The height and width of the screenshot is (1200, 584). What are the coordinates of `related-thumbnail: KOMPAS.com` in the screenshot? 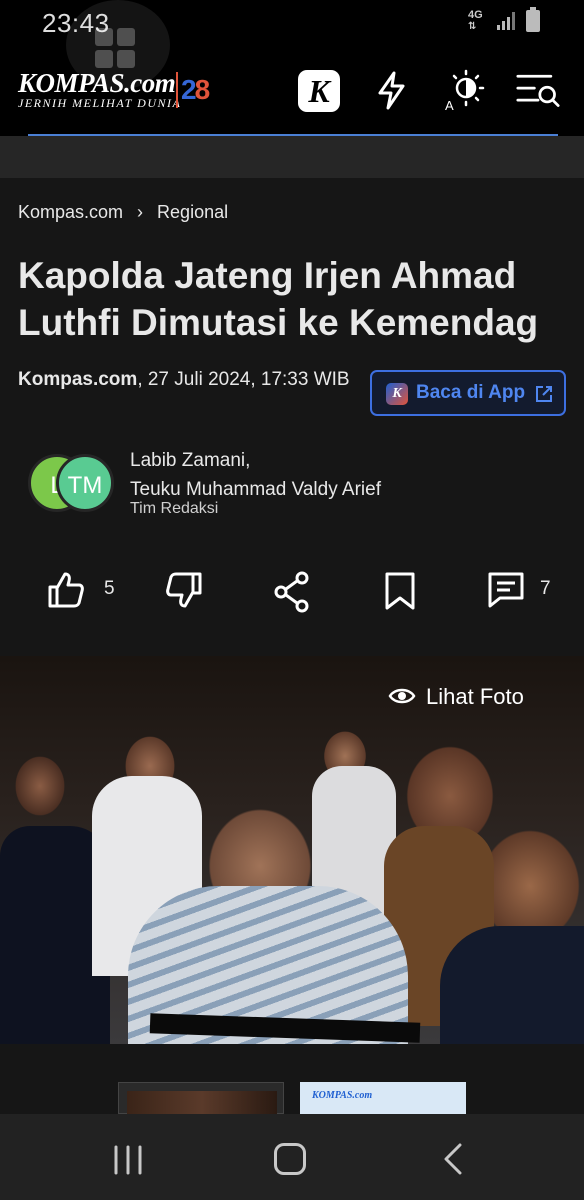 It's located at (383, 1098).